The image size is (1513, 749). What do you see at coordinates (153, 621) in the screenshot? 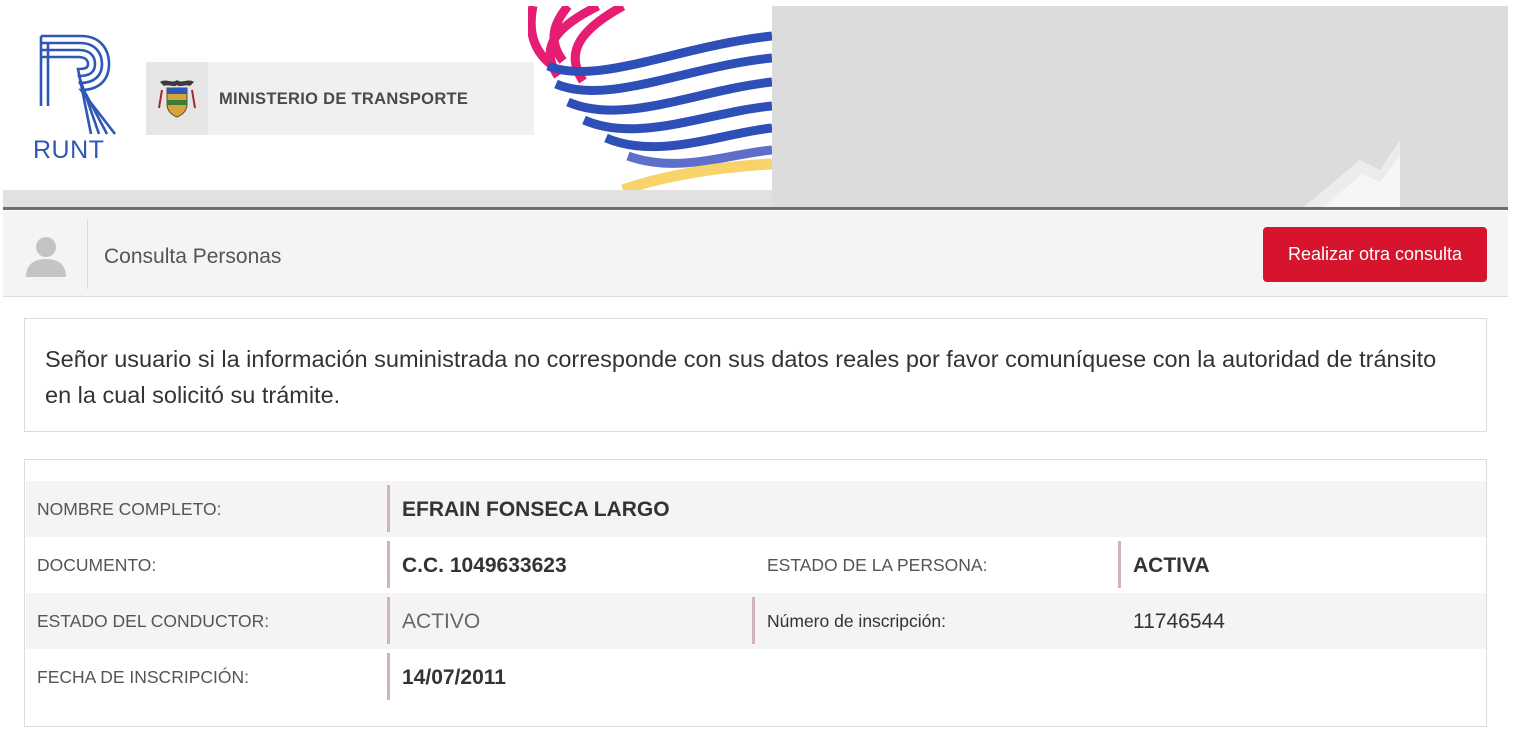
I see `driver-status-label: ESTADO DEL CONDUCTOR:` at bounding box center [153, 621].